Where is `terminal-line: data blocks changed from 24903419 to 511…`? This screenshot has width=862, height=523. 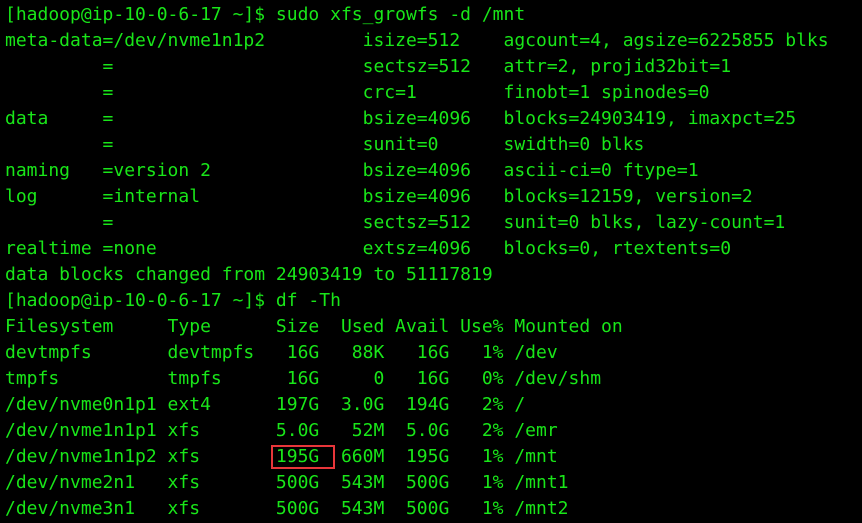
terminal-line: data blocks changed from 24903419 to 511… is located at coordinates (249, 274).